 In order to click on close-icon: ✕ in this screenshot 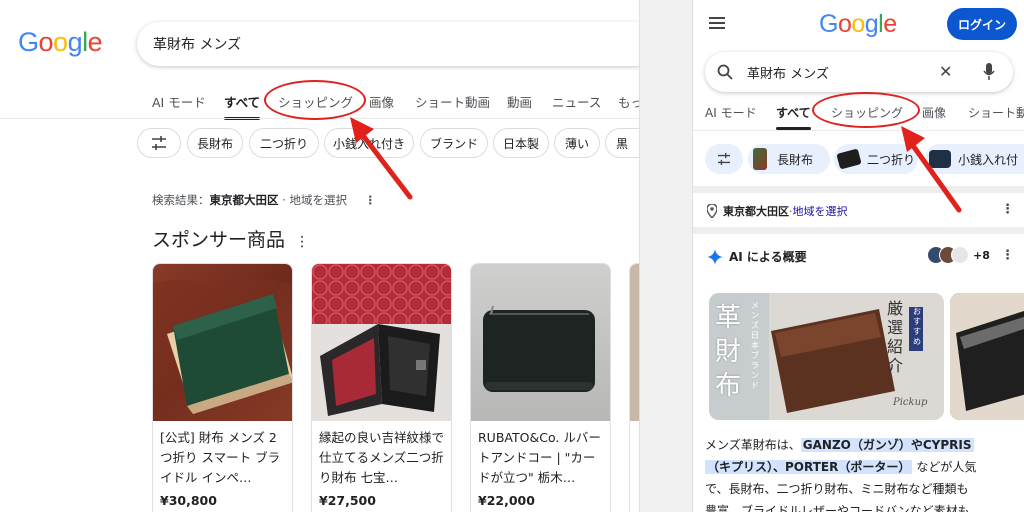, I will do `click(945, 71)`.